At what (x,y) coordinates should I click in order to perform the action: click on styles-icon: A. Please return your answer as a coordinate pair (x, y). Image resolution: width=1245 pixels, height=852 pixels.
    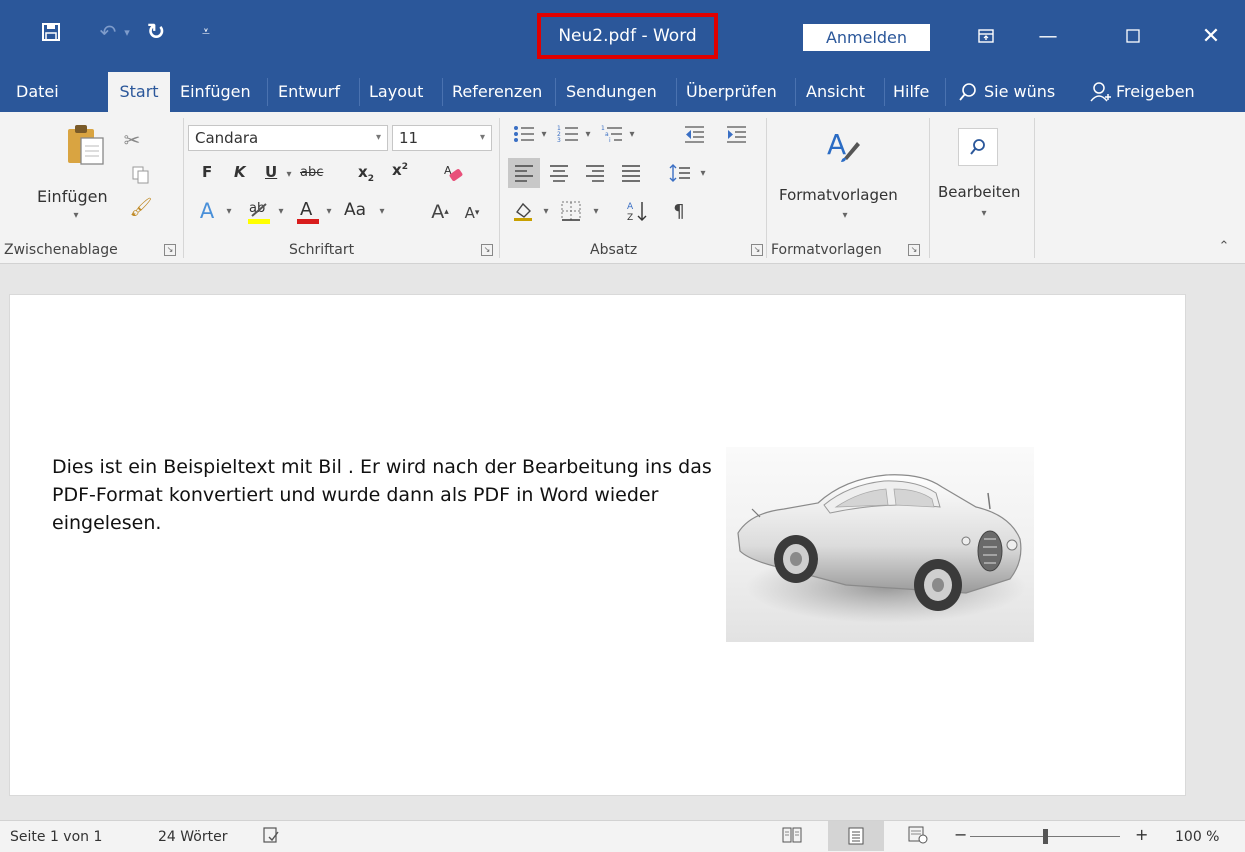
    Looking at the image, I should click on (844, 146).